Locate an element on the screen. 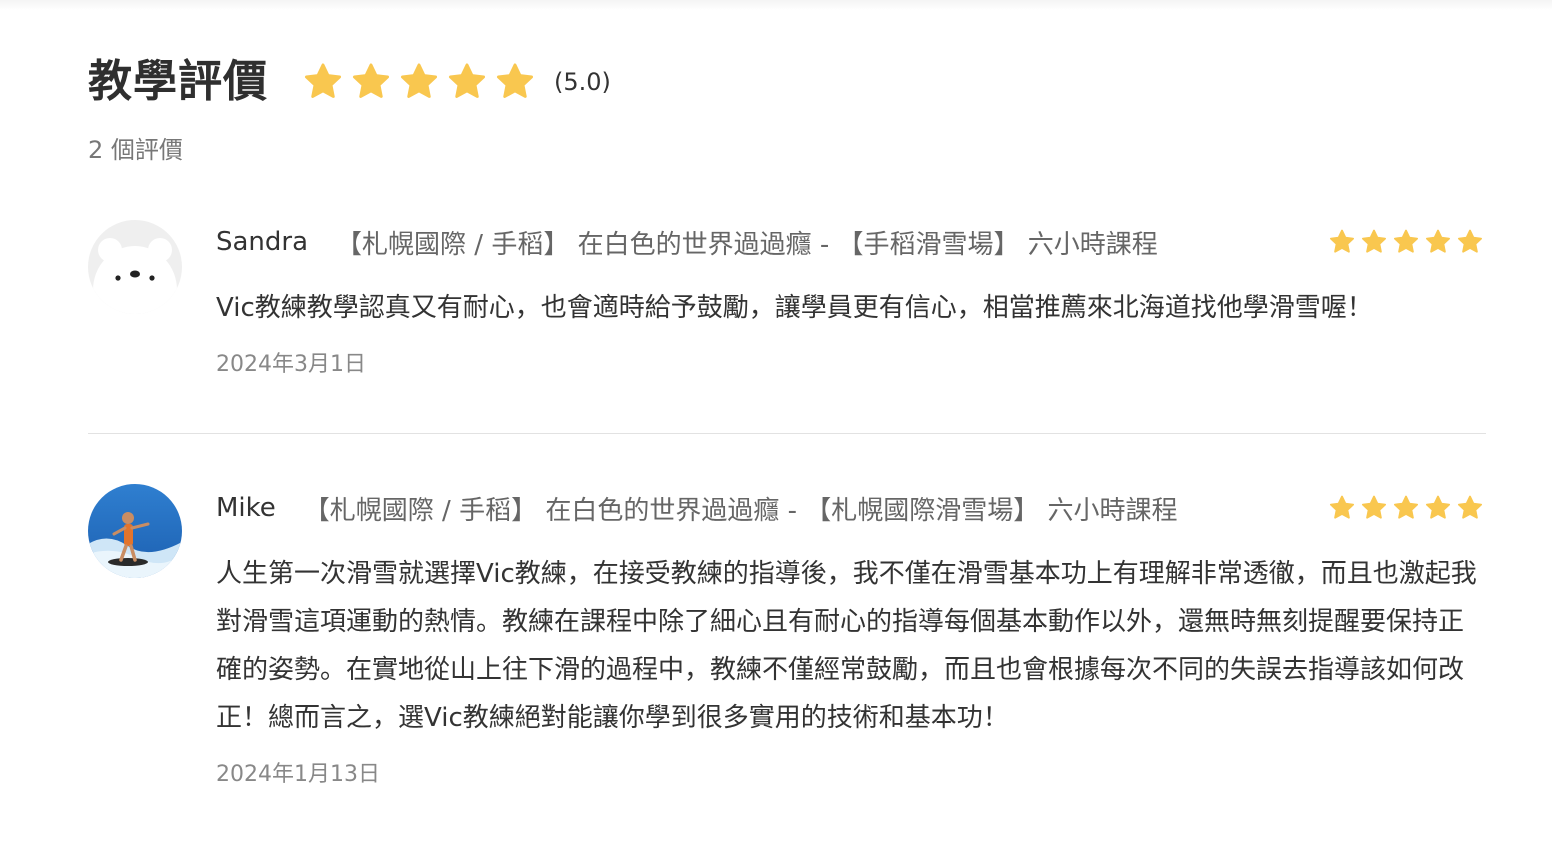 The image size is (1552, 860). review-divider is located at coordinates (787, 433).